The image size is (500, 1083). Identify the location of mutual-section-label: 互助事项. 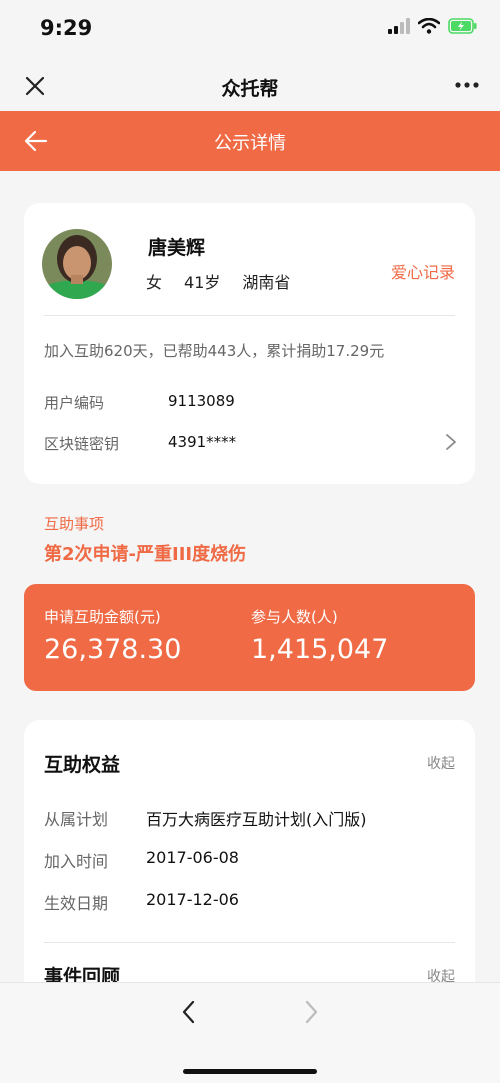
(74, 524).